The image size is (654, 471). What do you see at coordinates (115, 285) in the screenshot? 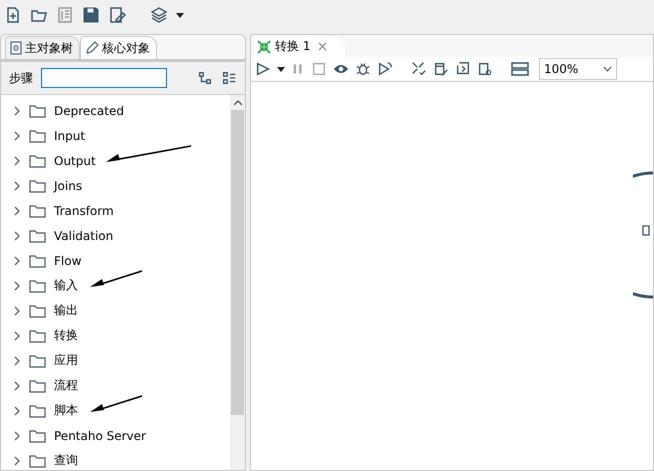
I see `tree-item: 输入` at bounding box center [115, 285].